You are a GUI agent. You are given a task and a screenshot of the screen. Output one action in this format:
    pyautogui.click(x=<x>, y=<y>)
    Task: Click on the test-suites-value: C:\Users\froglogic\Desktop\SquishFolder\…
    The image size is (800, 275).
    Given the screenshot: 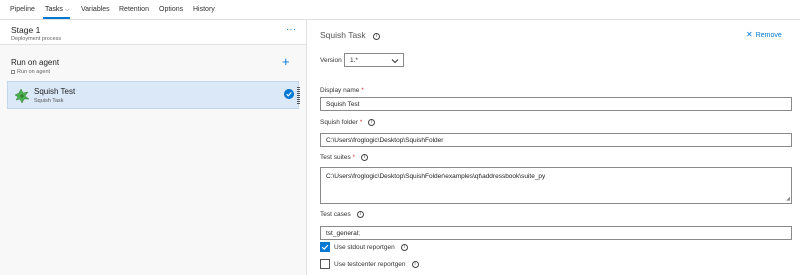 What is the action you would take?
    pyautogui.click(x=436, y=176)
    